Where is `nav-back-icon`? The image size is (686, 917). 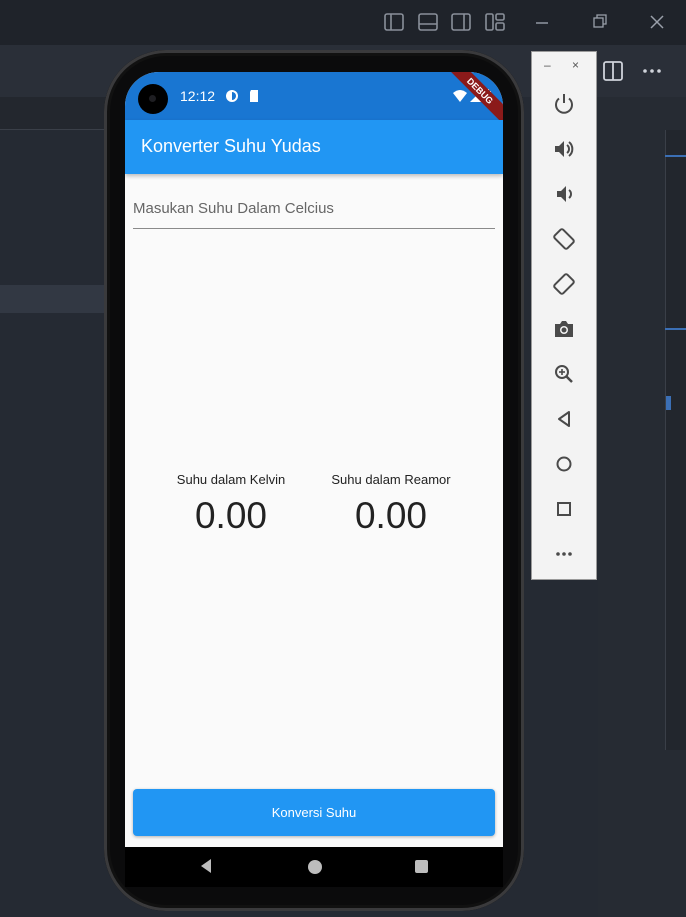
nav-back-icon is located at coordinates (206, 866).